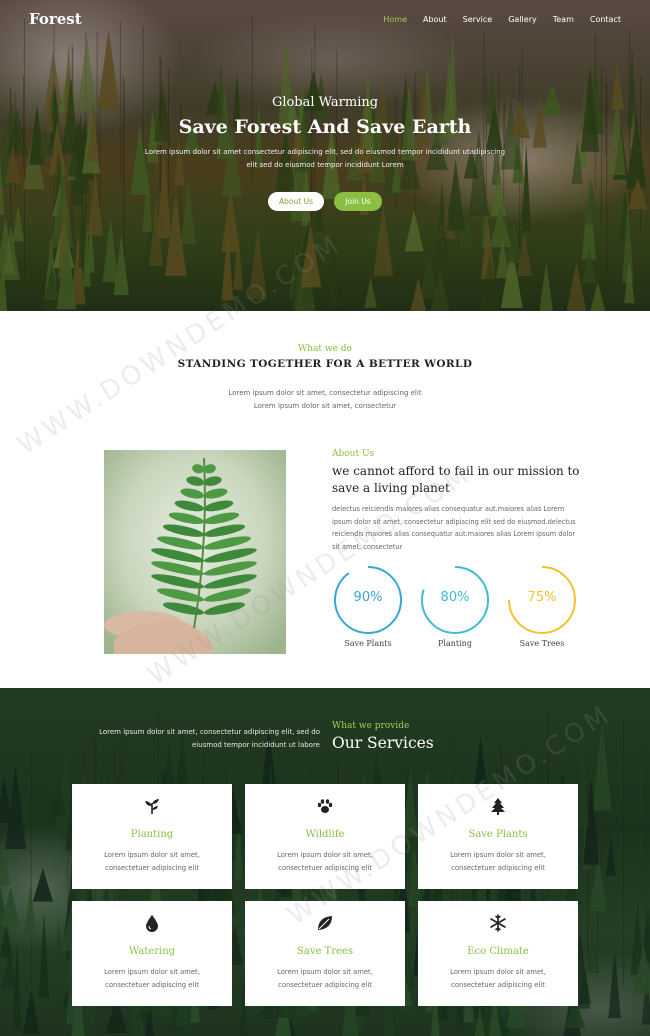 The width and height of the screenshot is (650, 1036). I want to click on hero-title: Save Forest And Save Earth, so click(325, 127).